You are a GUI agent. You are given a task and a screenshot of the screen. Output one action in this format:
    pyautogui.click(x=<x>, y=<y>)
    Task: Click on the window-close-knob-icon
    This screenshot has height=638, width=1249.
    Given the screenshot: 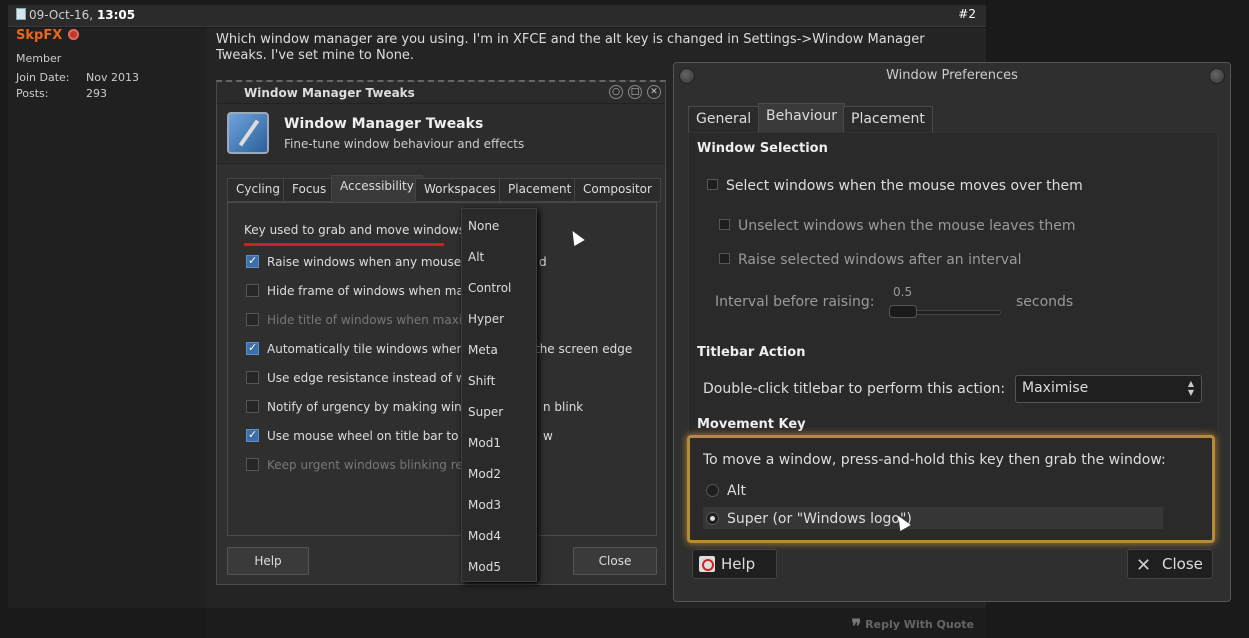 What is the action you would take?
    pyautogui.click(x=1217, y=76)
    